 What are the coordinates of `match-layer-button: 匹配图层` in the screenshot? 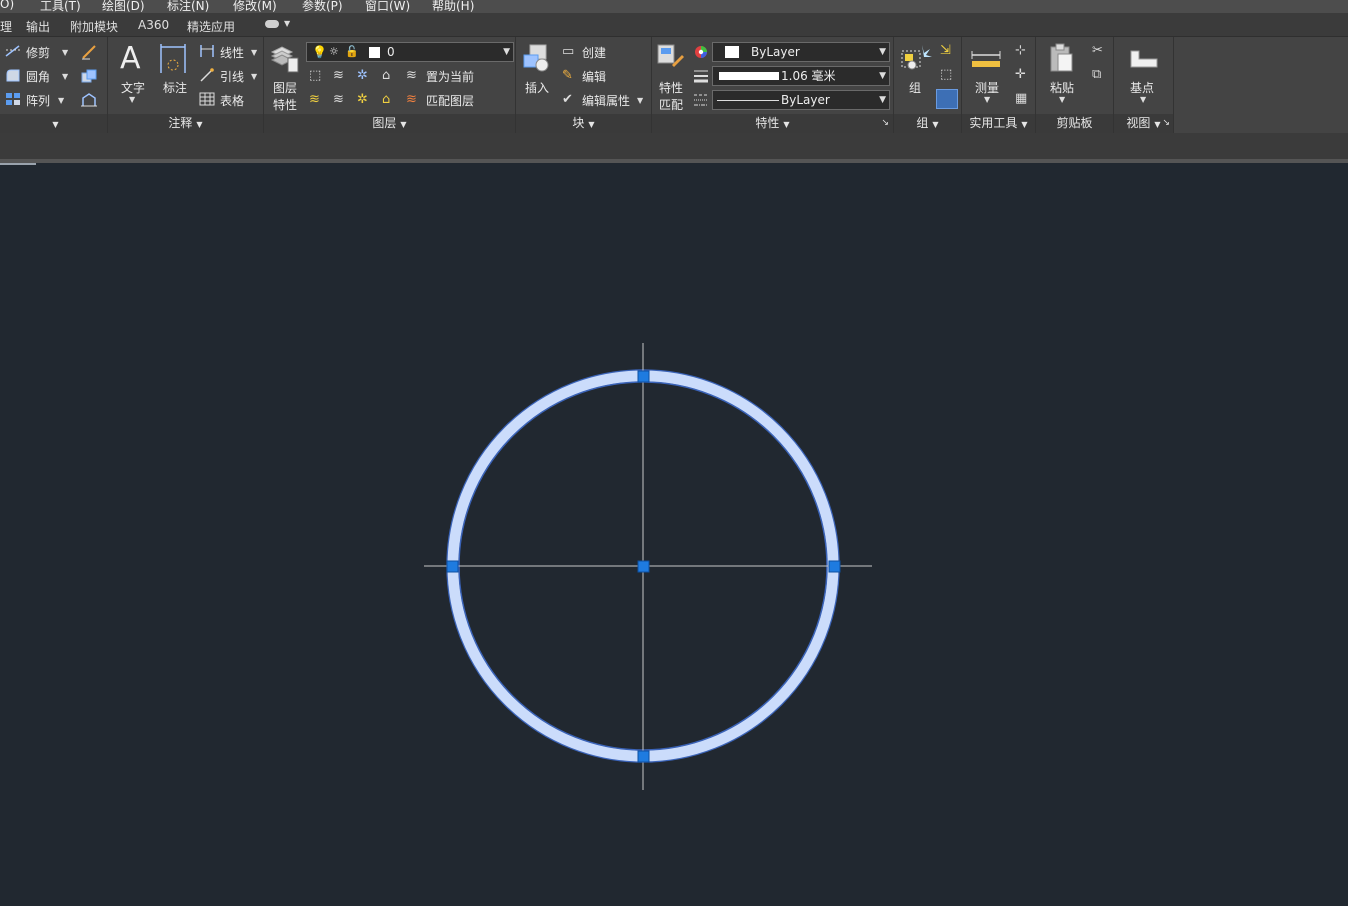 It's located at (450, 100).